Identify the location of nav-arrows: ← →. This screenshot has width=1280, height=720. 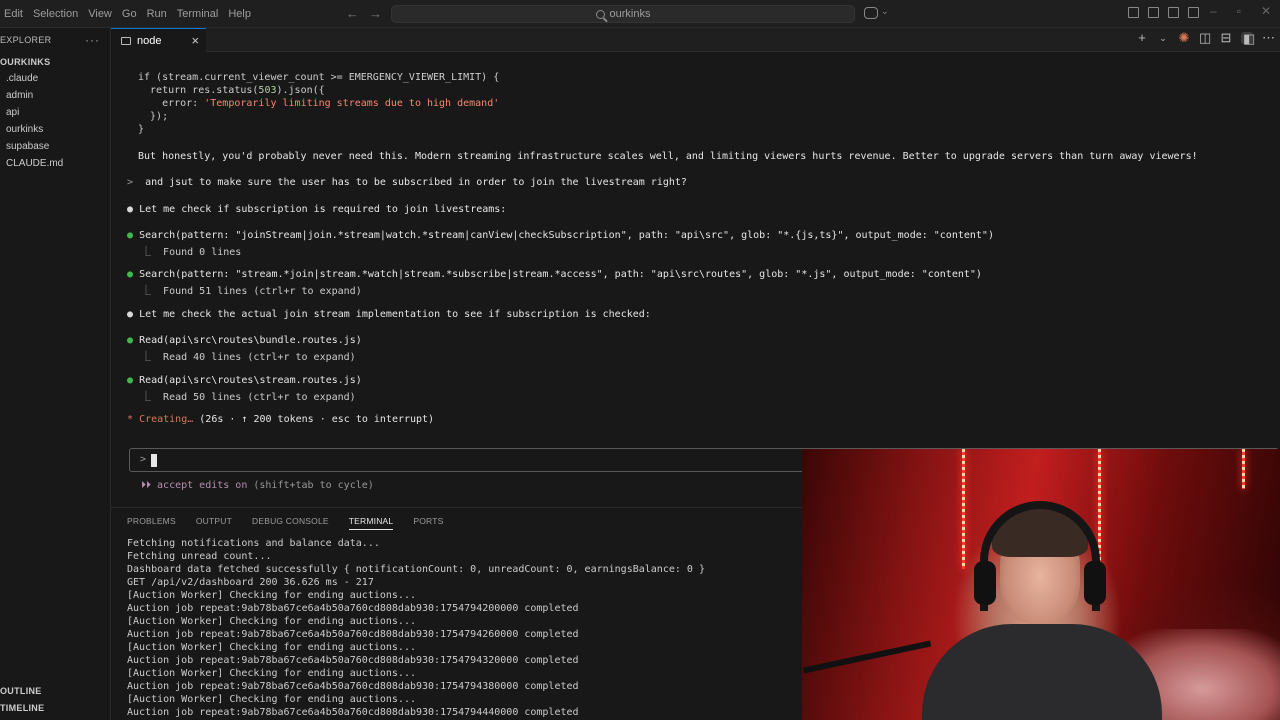
(364, 13).